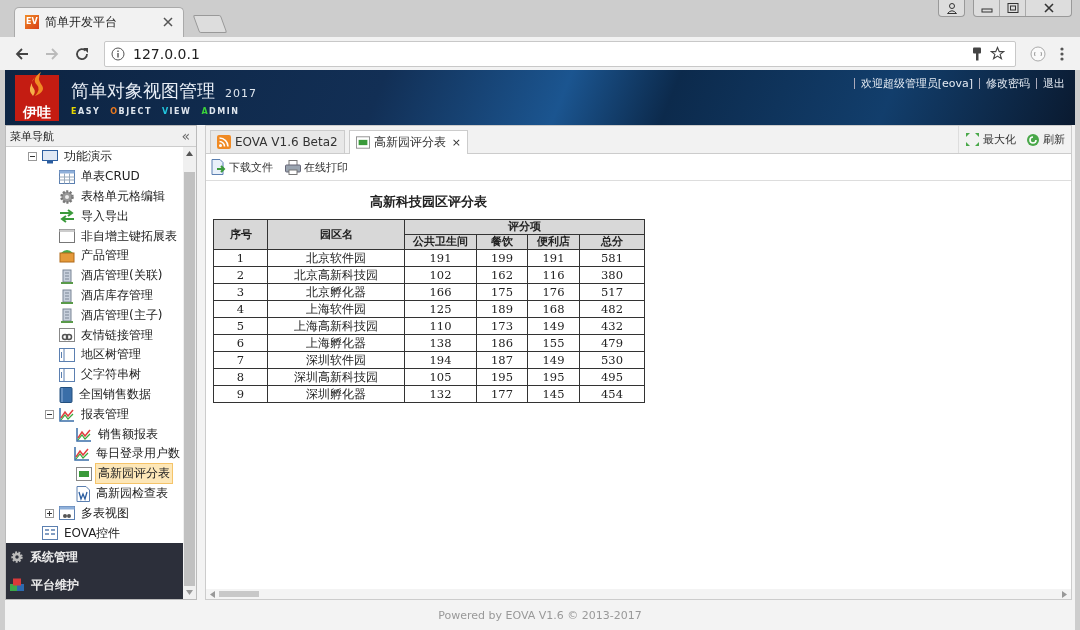 This screenshot has height=630, width=1080. What do you see at coordinates (212, 594) in the screenshot?
I see `left-arrow-icon` at bounding box center [212, 594].